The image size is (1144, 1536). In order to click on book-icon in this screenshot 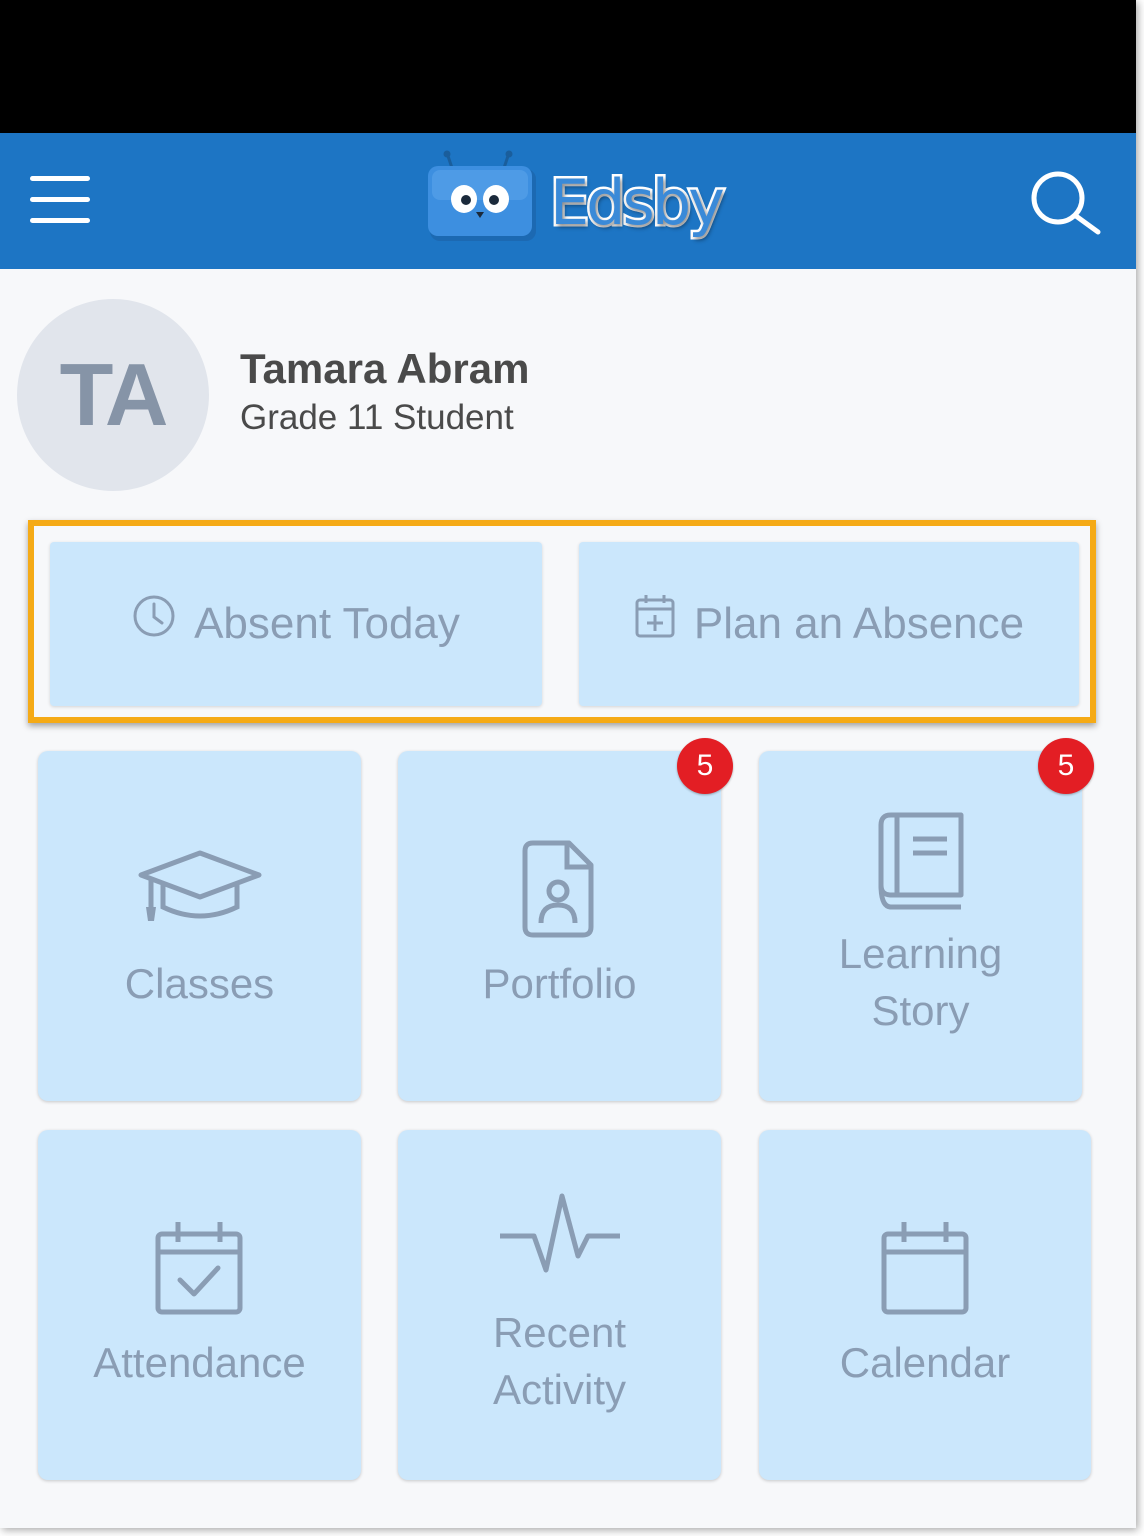, I will do `click(921, 861)`.